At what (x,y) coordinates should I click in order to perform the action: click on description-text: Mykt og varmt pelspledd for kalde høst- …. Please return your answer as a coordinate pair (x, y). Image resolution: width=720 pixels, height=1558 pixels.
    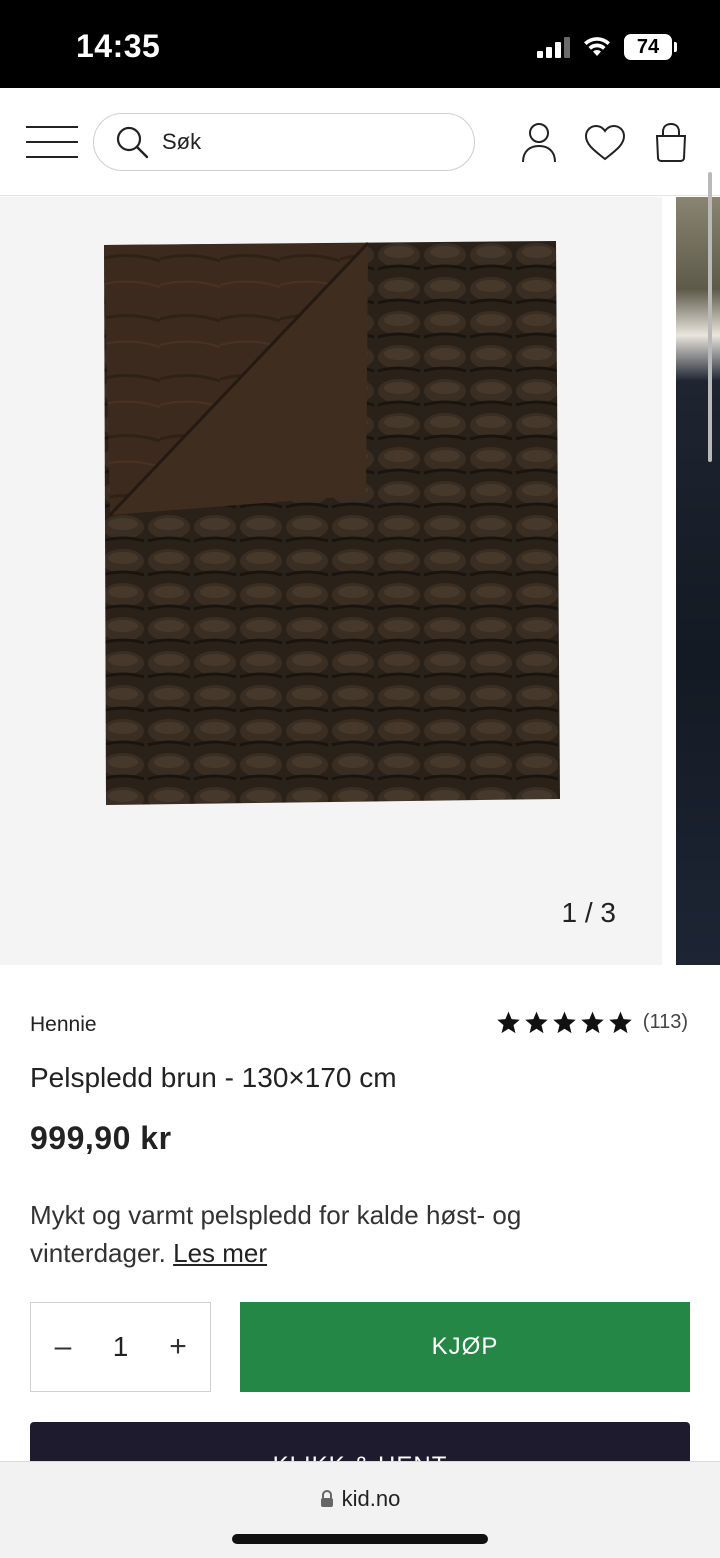
    Looking at the image, I should click on (276, 1234).